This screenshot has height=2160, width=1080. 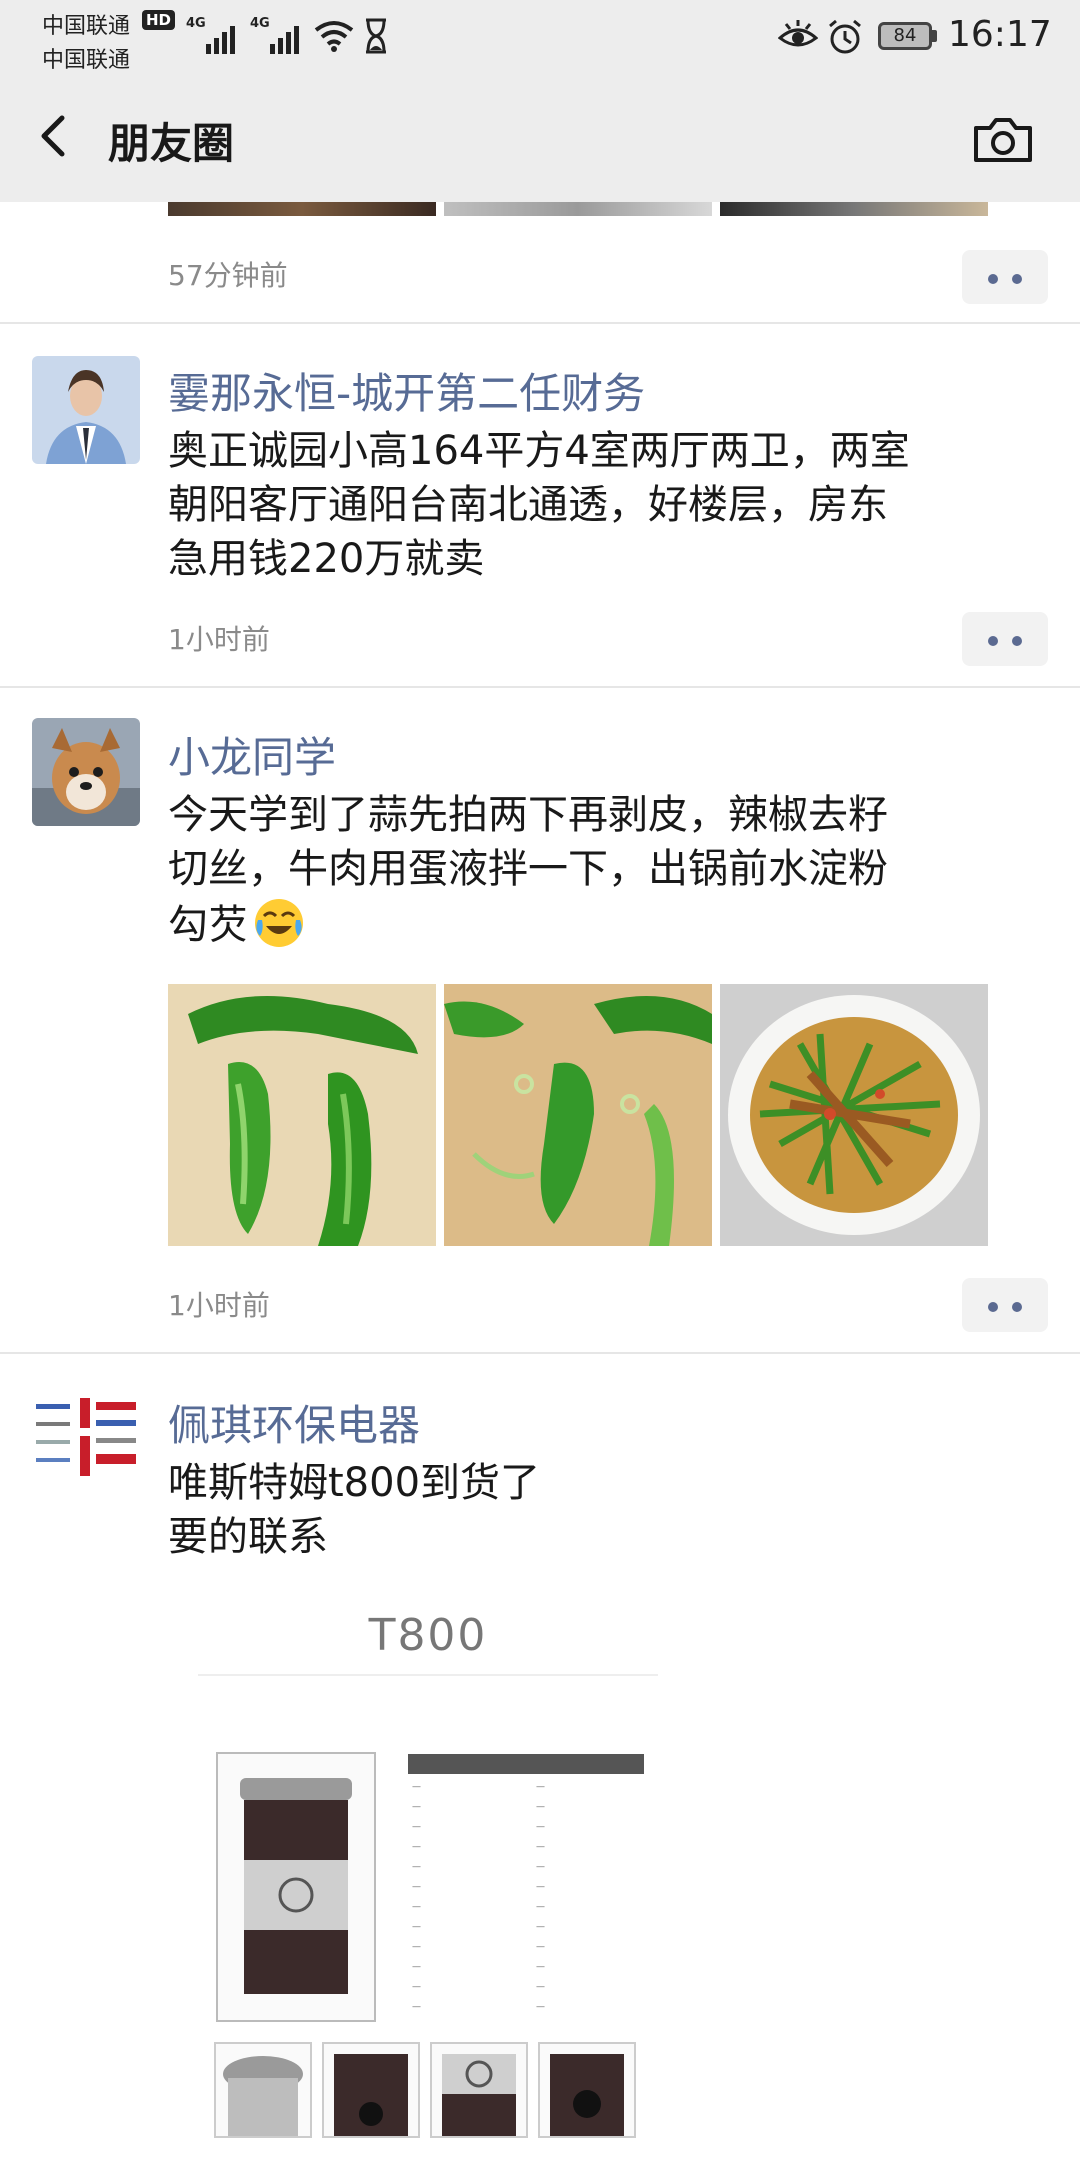 What do you see at coordinates (278, 34) in the screenshot?
I see `signal-icon-2: 4G` at bounding box center [278, 34].